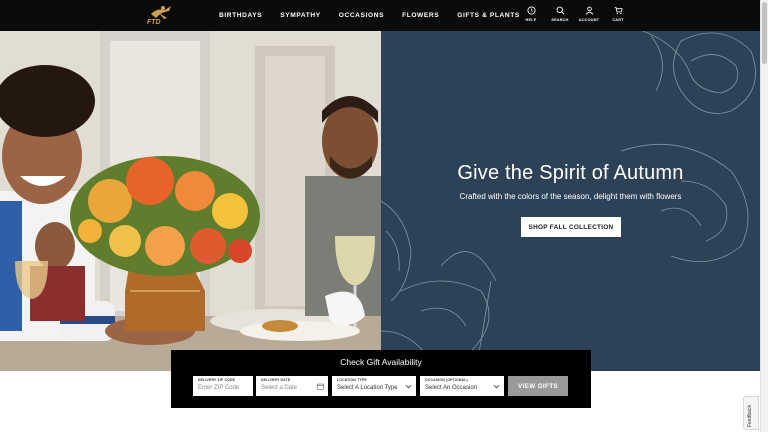 This screenshot has height=432, width=768. Describe the element at coordinates (420, 15) in the screenshot. I see `nav-flowers: FLOWERS` at that location.